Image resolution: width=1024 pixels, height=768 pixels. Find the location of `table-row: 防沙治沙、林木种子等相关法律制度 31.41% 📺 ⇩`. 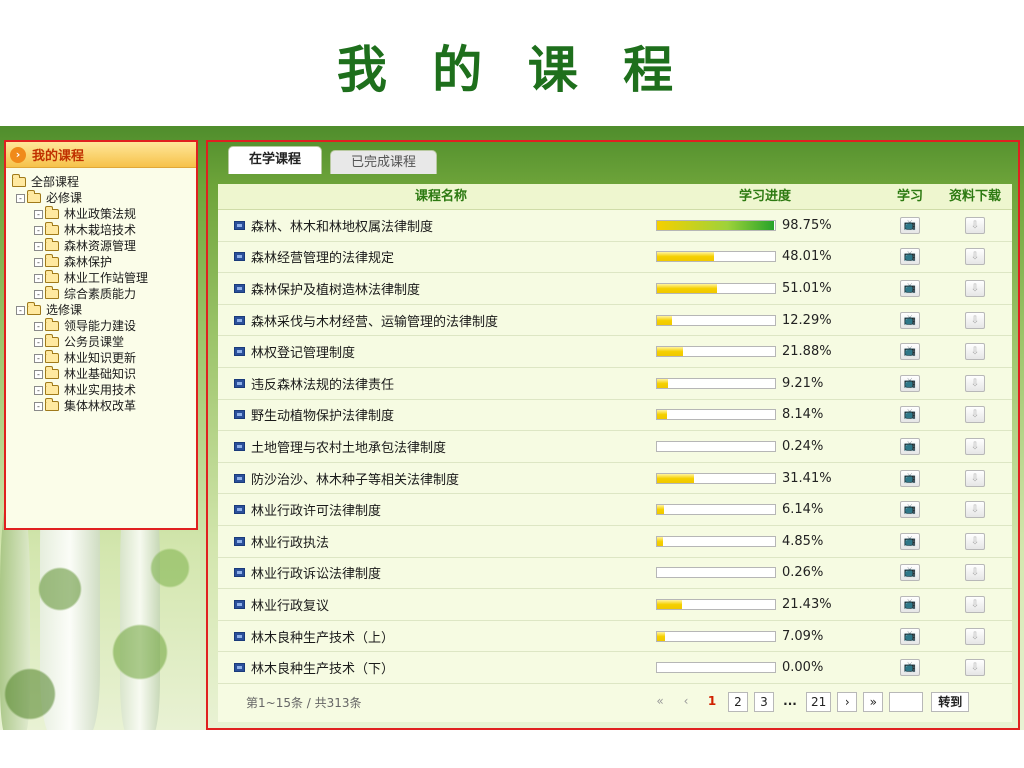

table-row: 防沙治沙、林木种子等相关法律制度 31.41% 📺 ⇩ is located at coordinates (615, 479).